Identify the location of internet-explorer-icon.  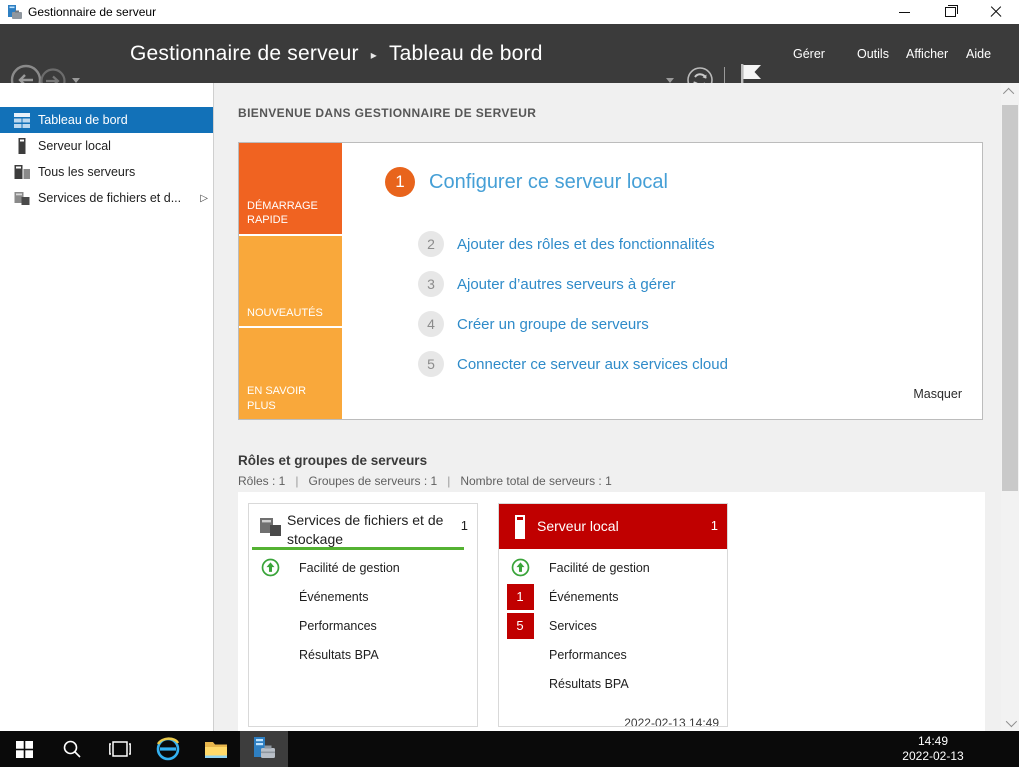
(168, 749).